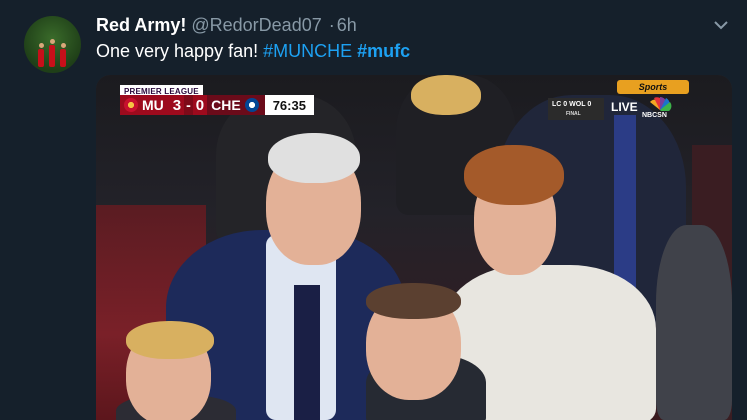 Image resolution: width=747 pixels, height=420 pixels. What do you see at coordinates (289, 105) in the screenshot?
I see `match-clock: 76:35` at bounding box center [289, 105].